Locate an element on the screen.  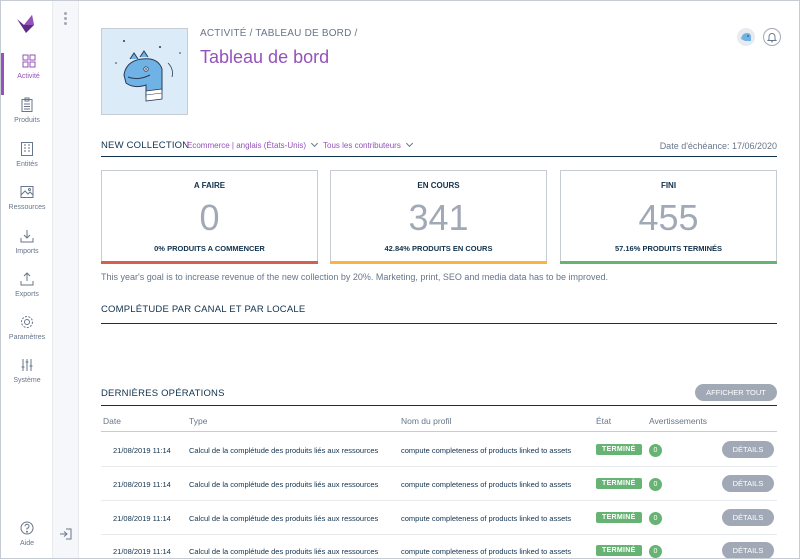
import-icon is located at coordinates (27, 236).